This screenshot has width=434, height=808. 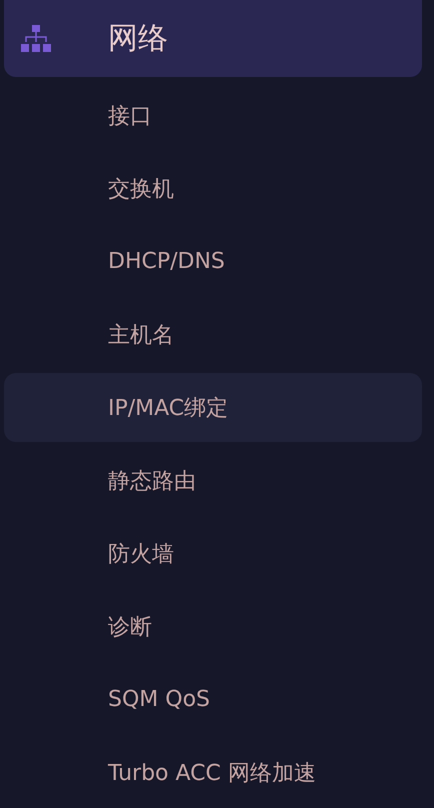 What do you see at coordinates (213, 699) in the screenshot?
I see `menu-item: SQM QoS` at bounding box center [213, 699].